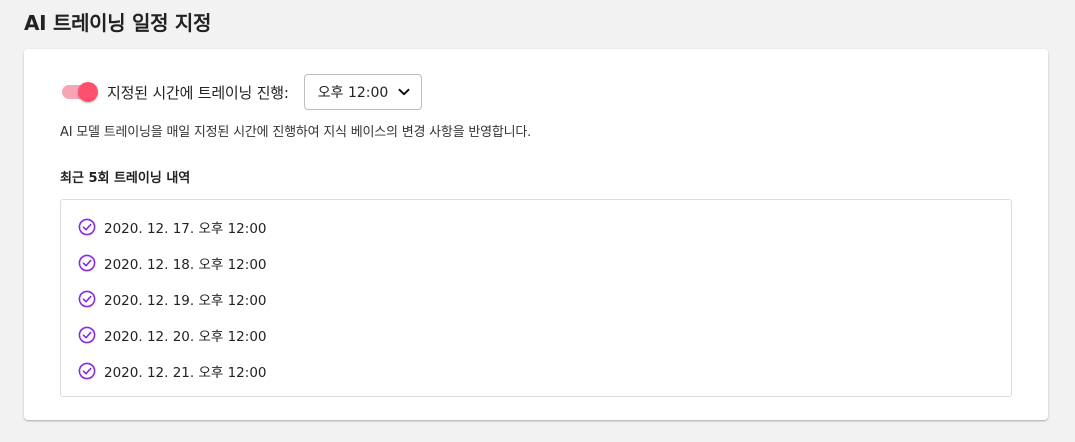 The image size is (1075, 442). I want to click on history-date: 2020. 12. 19. 오후 12:00, so click(185, 301).